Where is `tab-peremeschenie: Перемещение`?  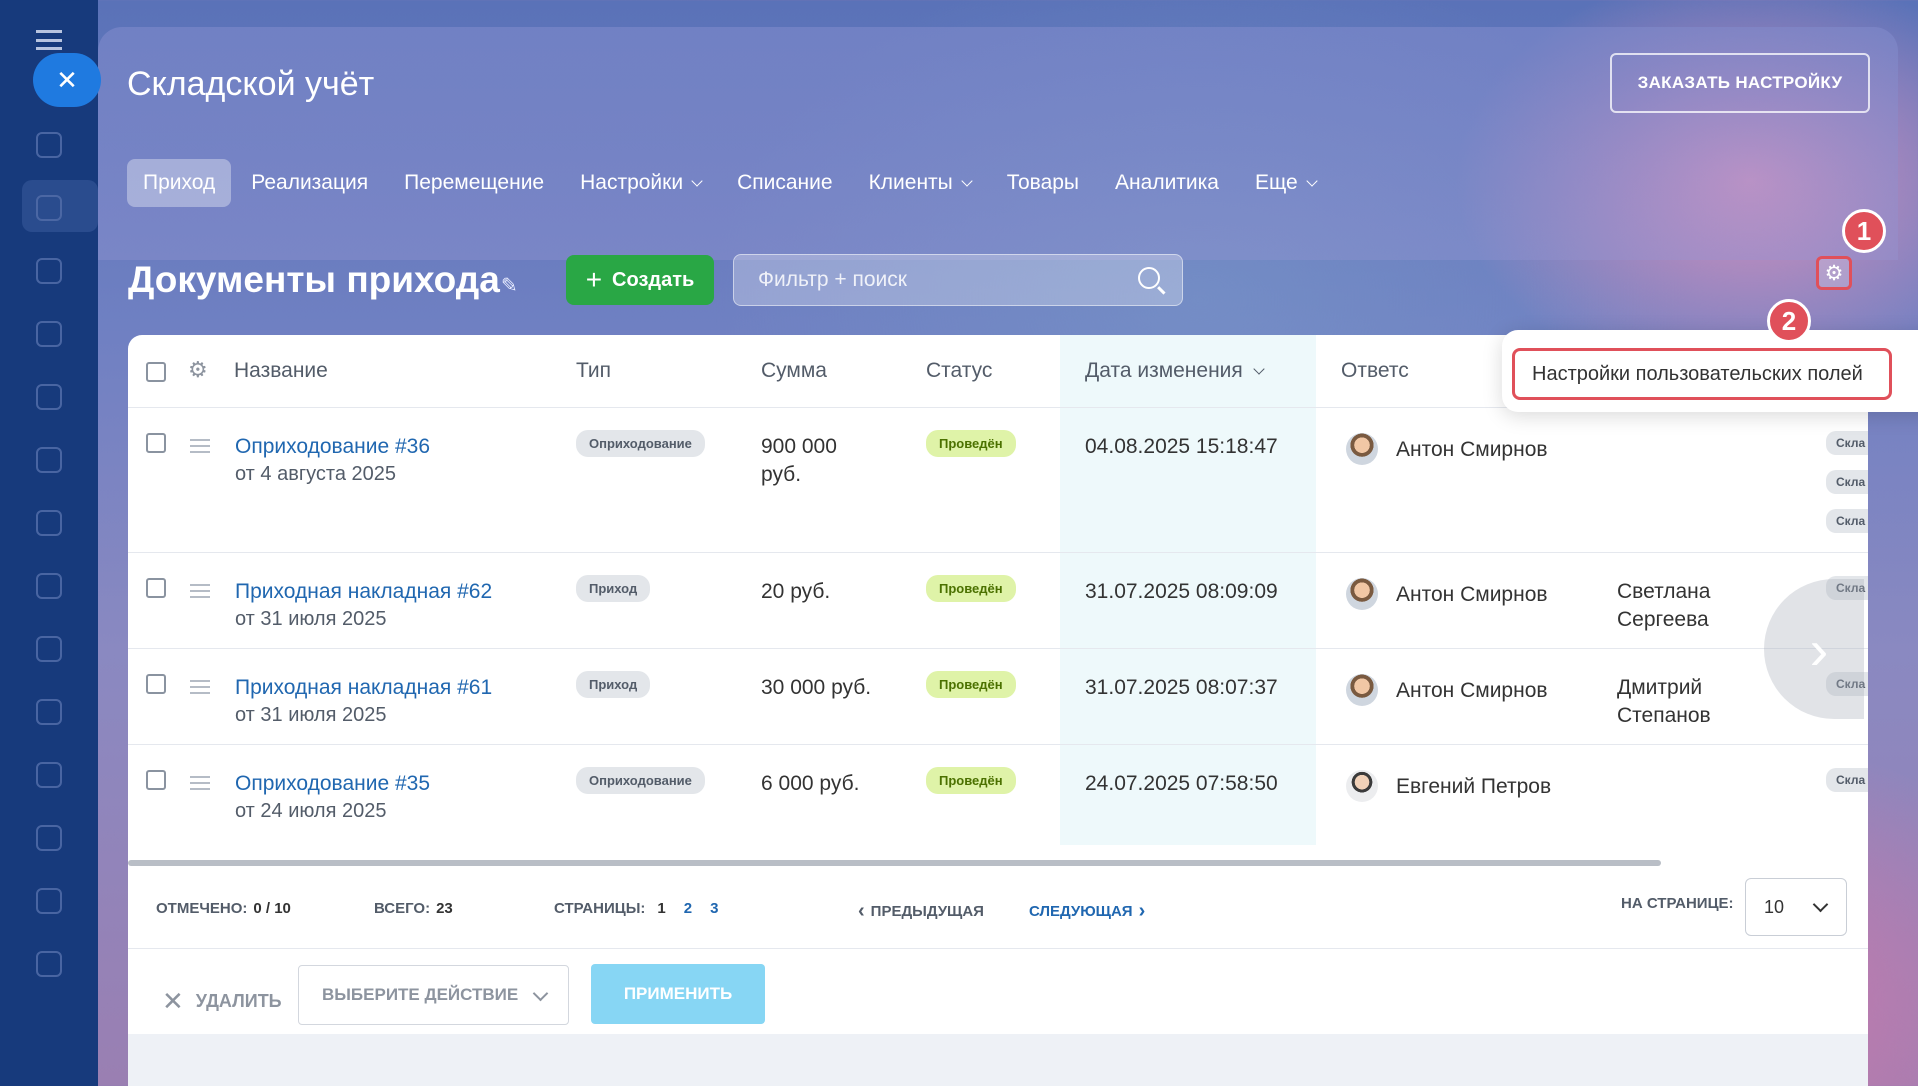
tab-peremeschenie: Перемещение is located at coordinates (474, 183).